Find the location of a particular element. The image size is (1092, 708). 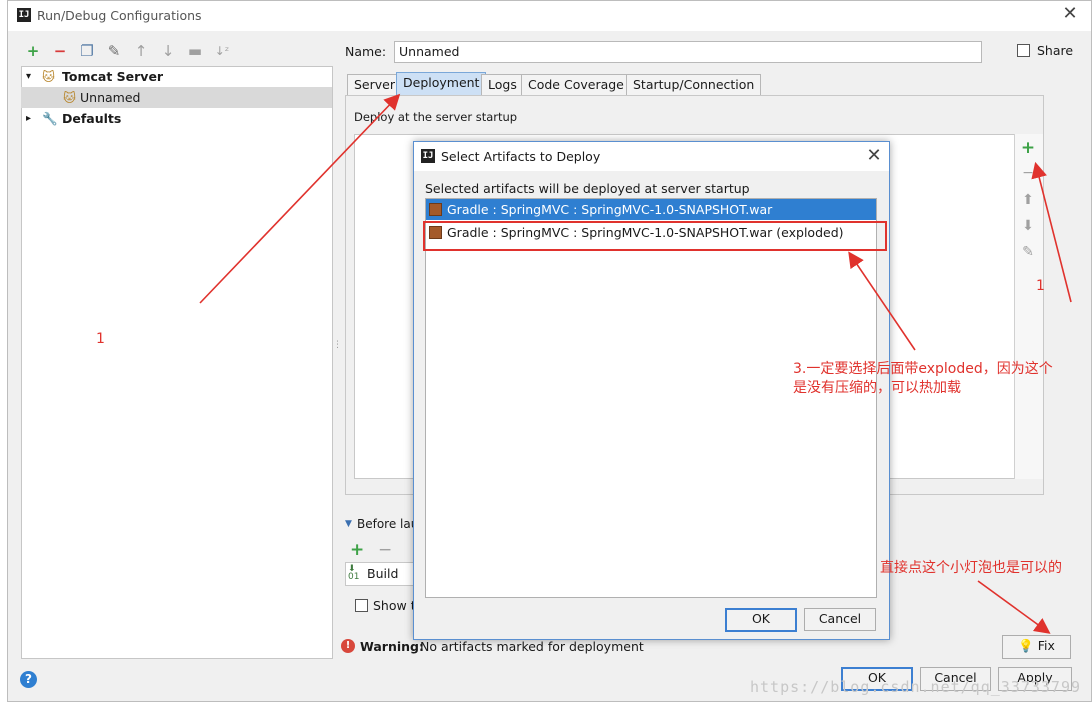

annotation-number-left: 1 is located at coordinates (100, 339).